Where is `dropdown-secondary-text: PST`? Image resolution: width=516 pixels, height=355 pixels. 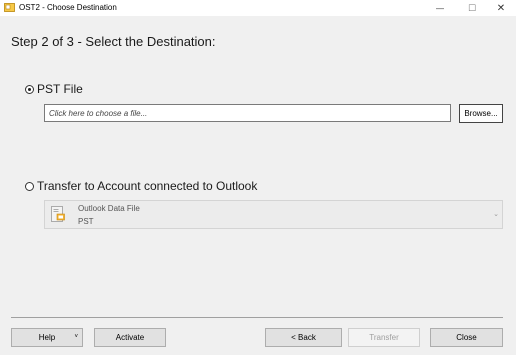
dropdown-secondary-text: PST is located at coordinates (86, 221).